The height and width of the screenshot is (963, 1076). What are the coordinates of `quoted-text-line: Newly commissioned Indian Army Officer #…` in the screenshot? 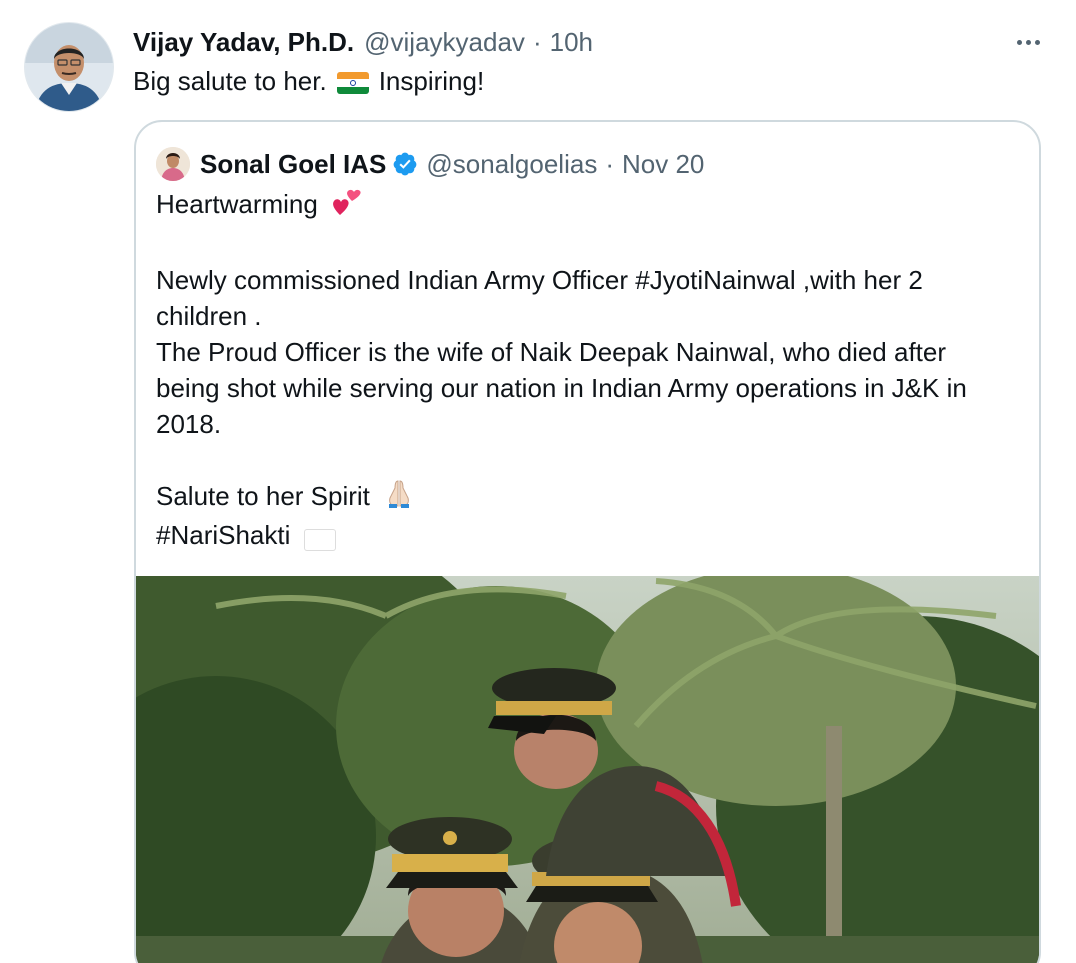 It's located at (539, 279).